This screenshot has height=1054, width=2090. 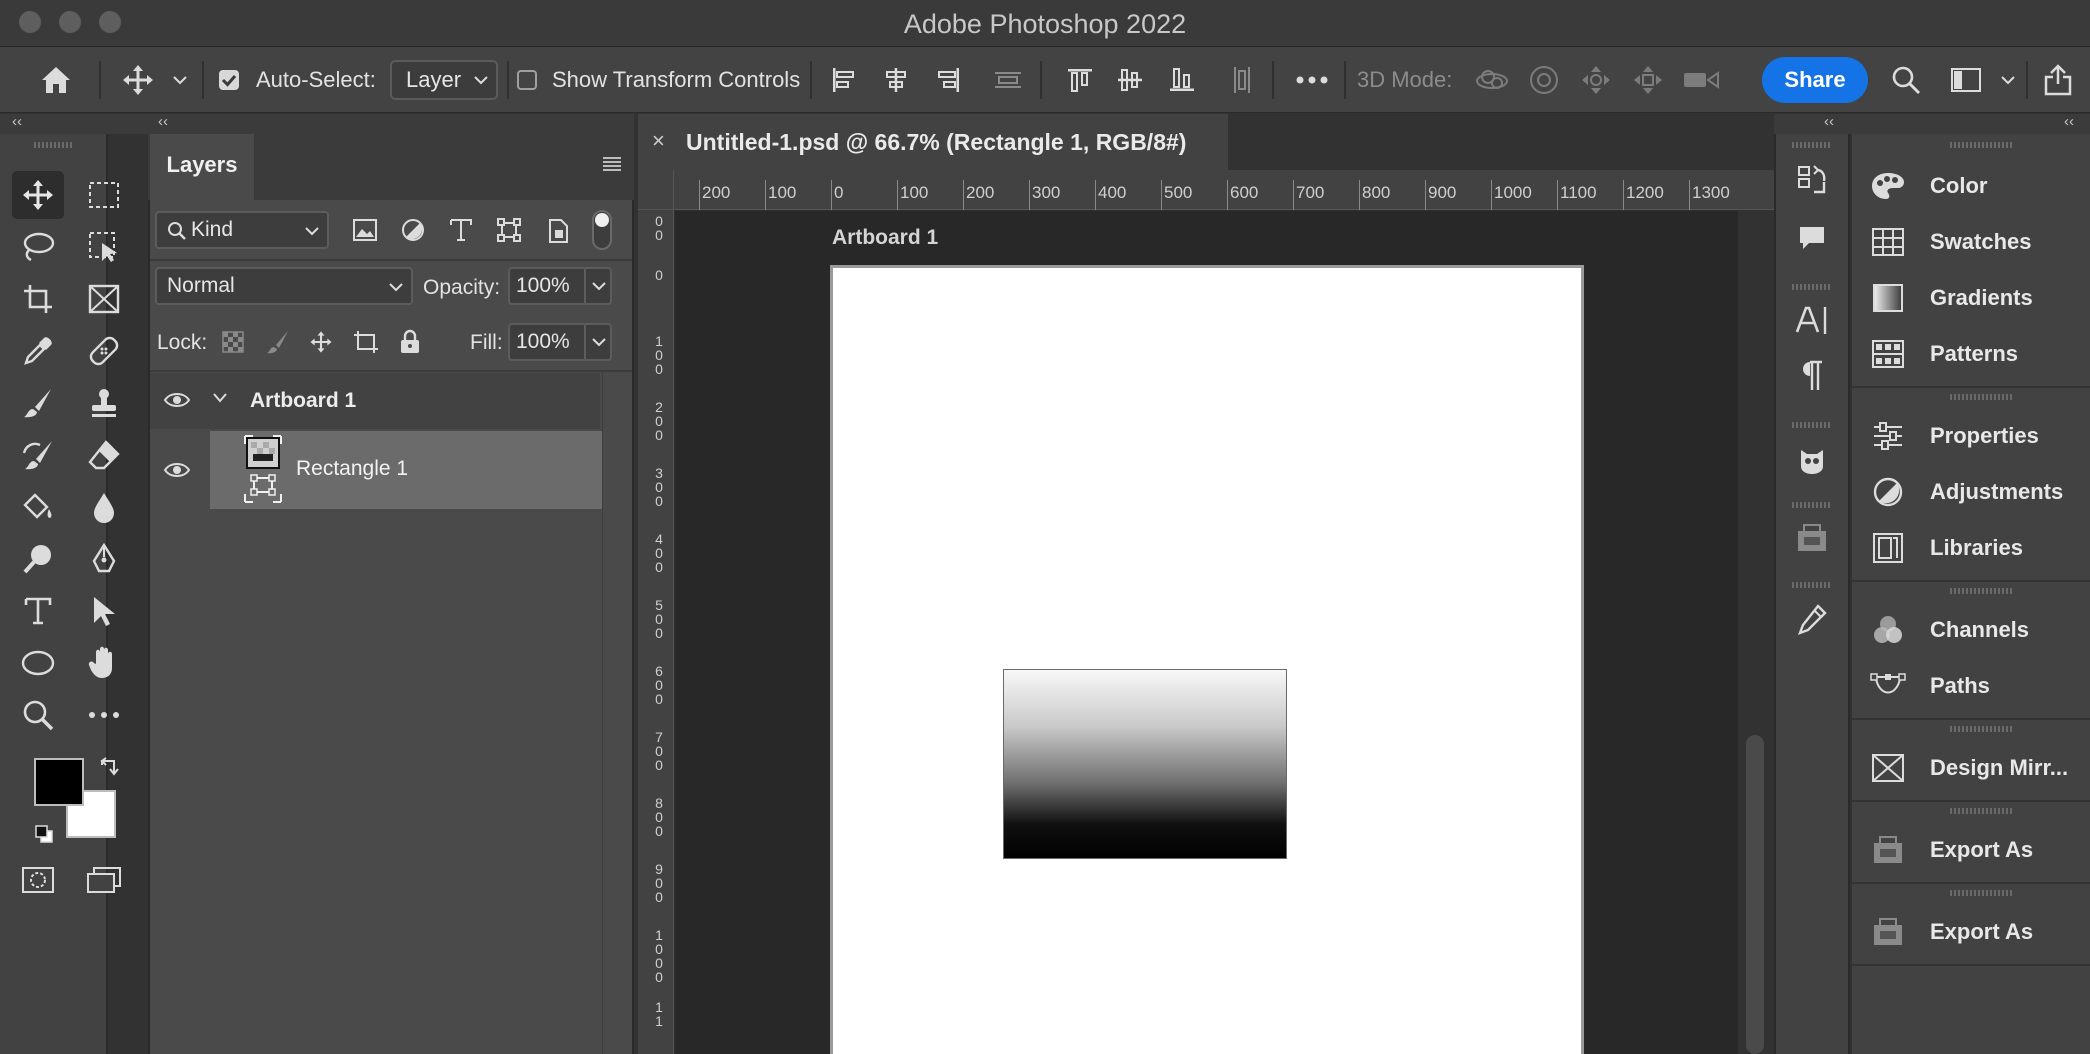 What do you see at coordinates (1145, 764) in the screenshot?
I see `rectangle-1-shape` at bounding box center [1145, 764].